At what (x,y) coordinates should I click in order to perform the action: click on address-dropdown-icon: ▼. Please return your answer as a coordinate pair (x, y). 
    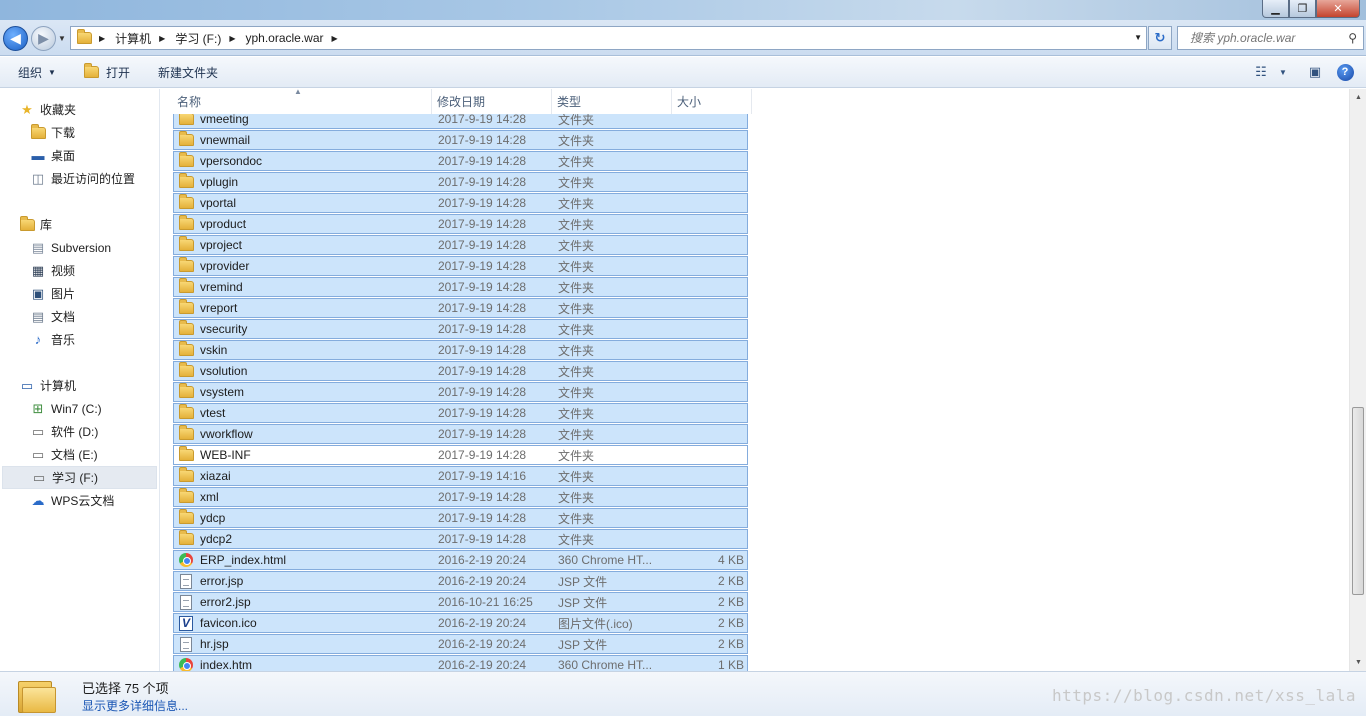
    Looking at the image, I should click on (1138, 37).